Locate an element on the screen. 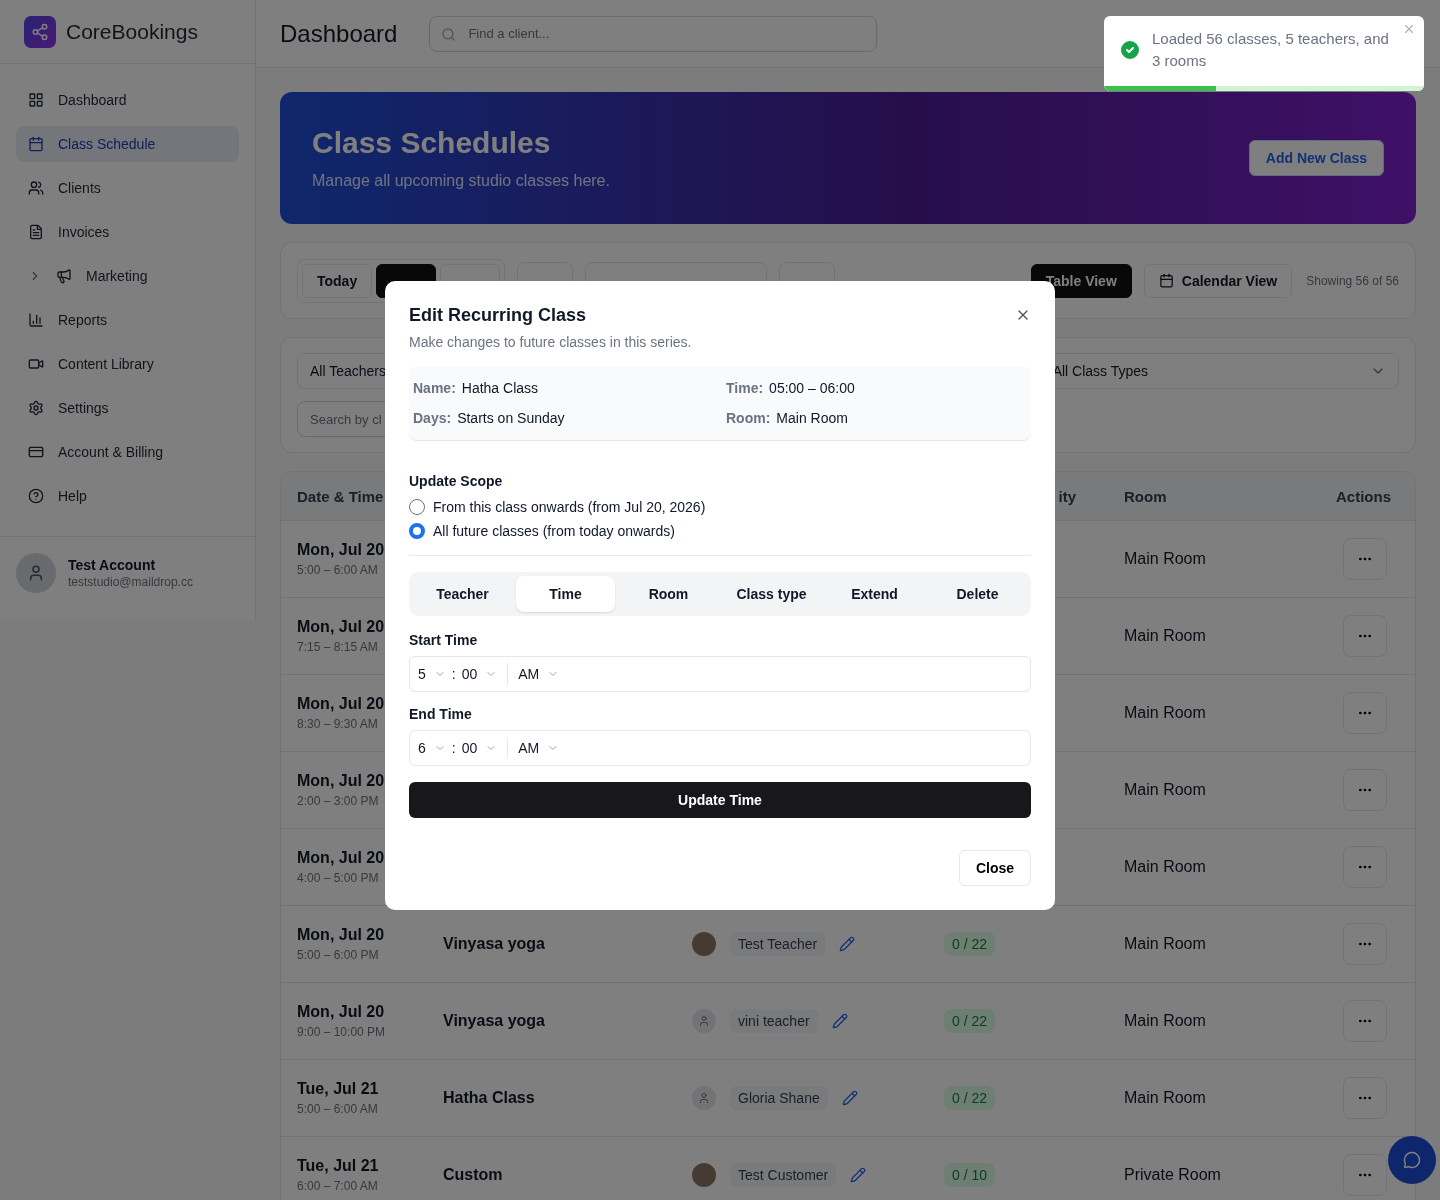 The width and height of the screenshot is (1440, 1200). scope-option: From this class onwards (from Jul 20, 2026) is located at coordinates (720, 507).